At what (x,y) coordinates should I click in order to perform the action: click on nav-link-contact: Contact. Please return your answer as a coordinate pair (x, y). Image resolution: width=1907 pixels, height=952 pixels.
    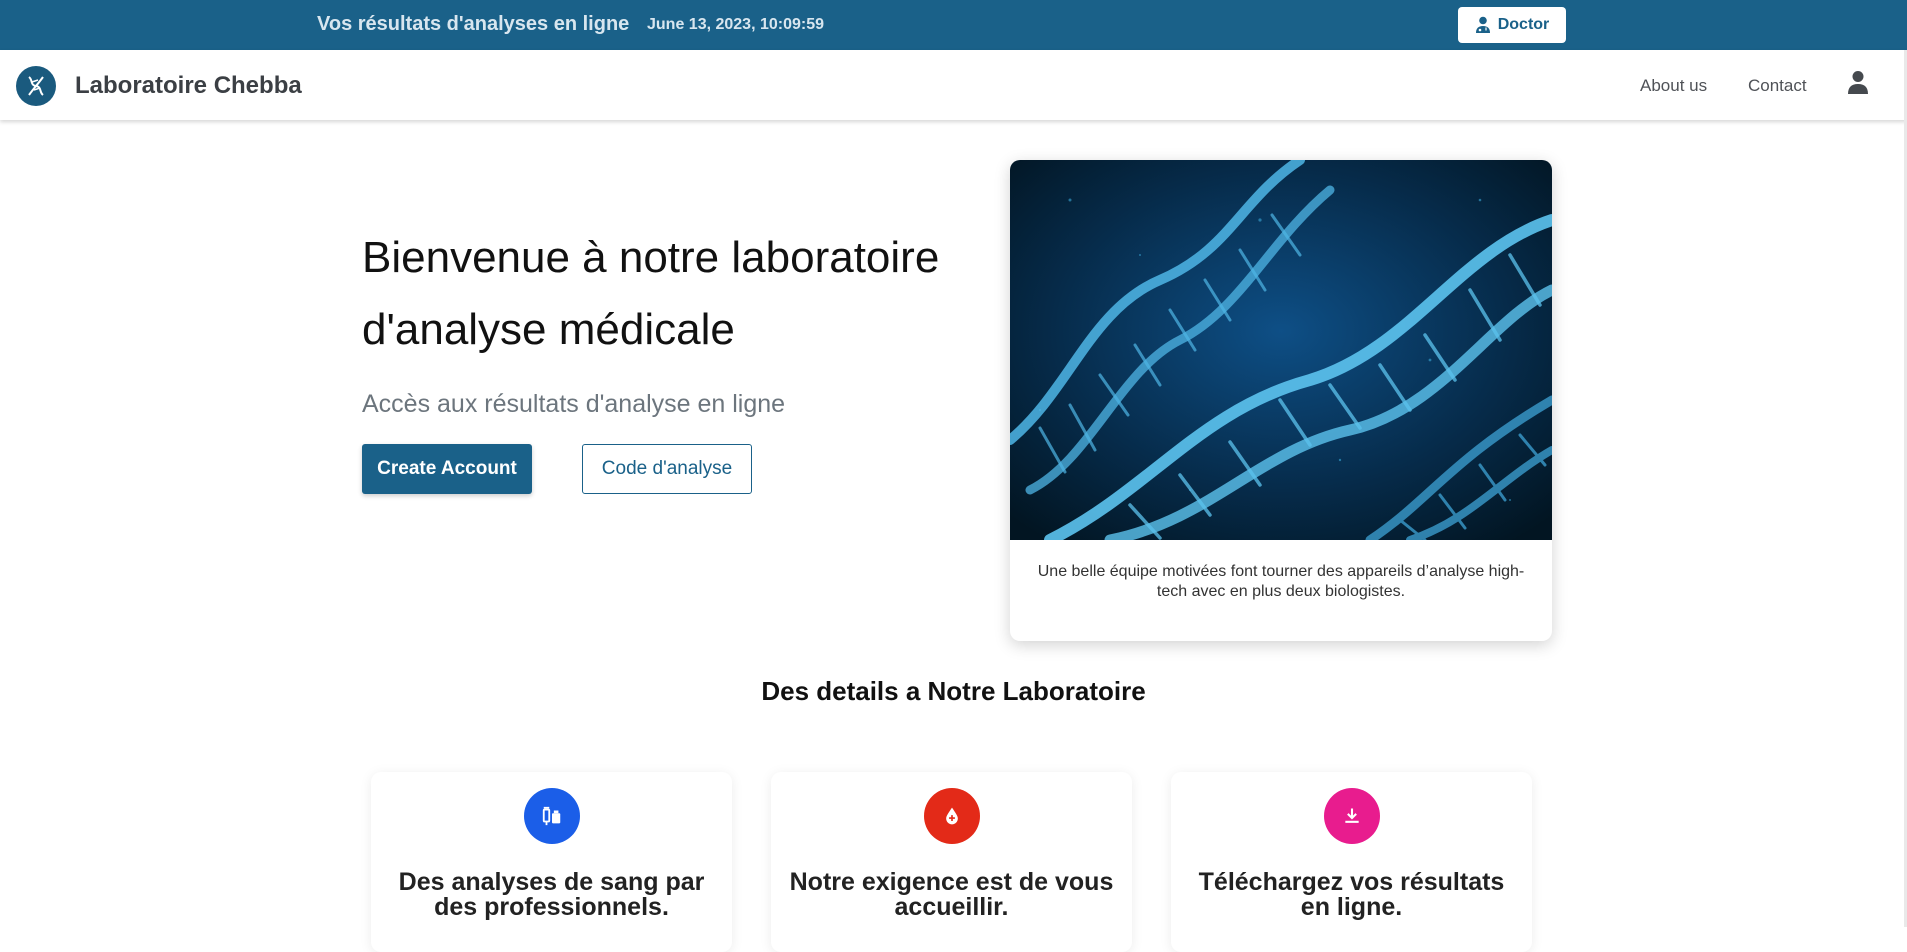
    Looking at the image, I should click on (1777, 86).